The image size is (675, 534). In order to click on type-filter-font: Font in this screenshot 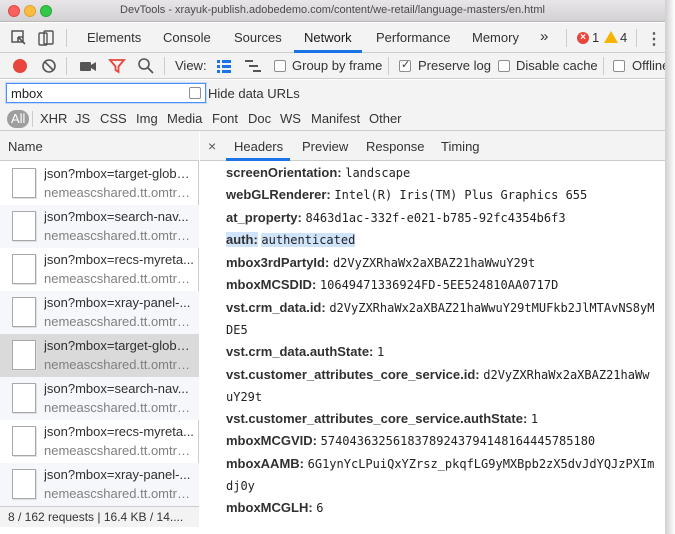, I will do `click(225, 119)`.